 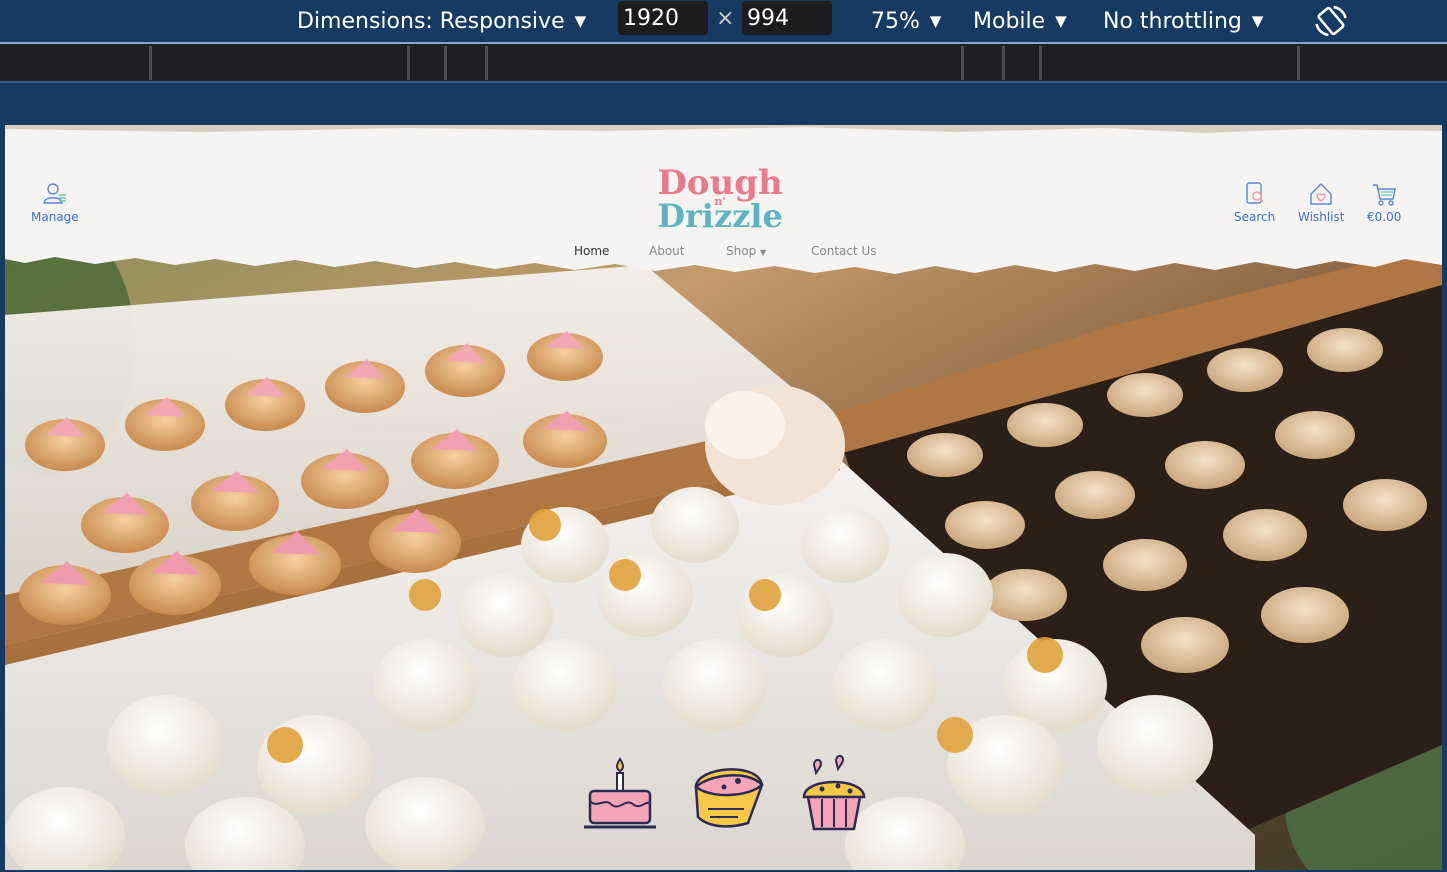 What do you see at coordinates (741, 251) in the screenshot?
I see `nav-shop-label: Shop` at bounding box center [741, 251].